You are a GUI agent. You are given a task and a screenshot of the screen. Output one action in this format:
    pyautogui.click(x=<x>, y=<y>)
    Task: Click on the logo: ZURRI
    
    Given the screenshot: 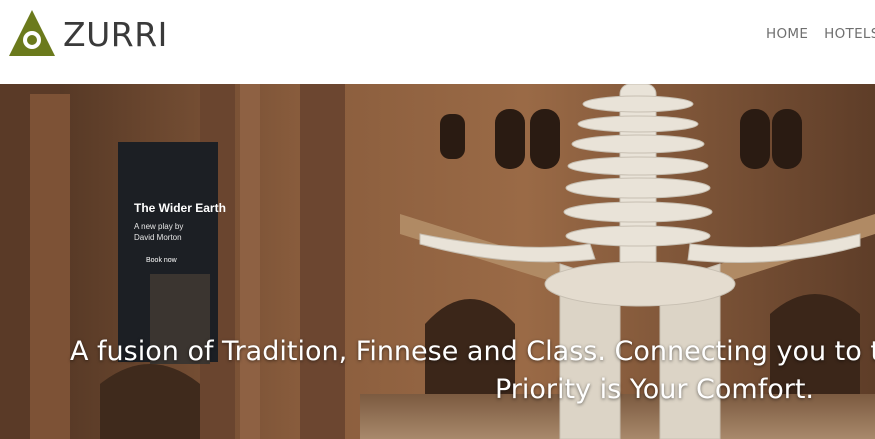 What is the action you would take?
    pyautogui.click(x=87, y=34)
    